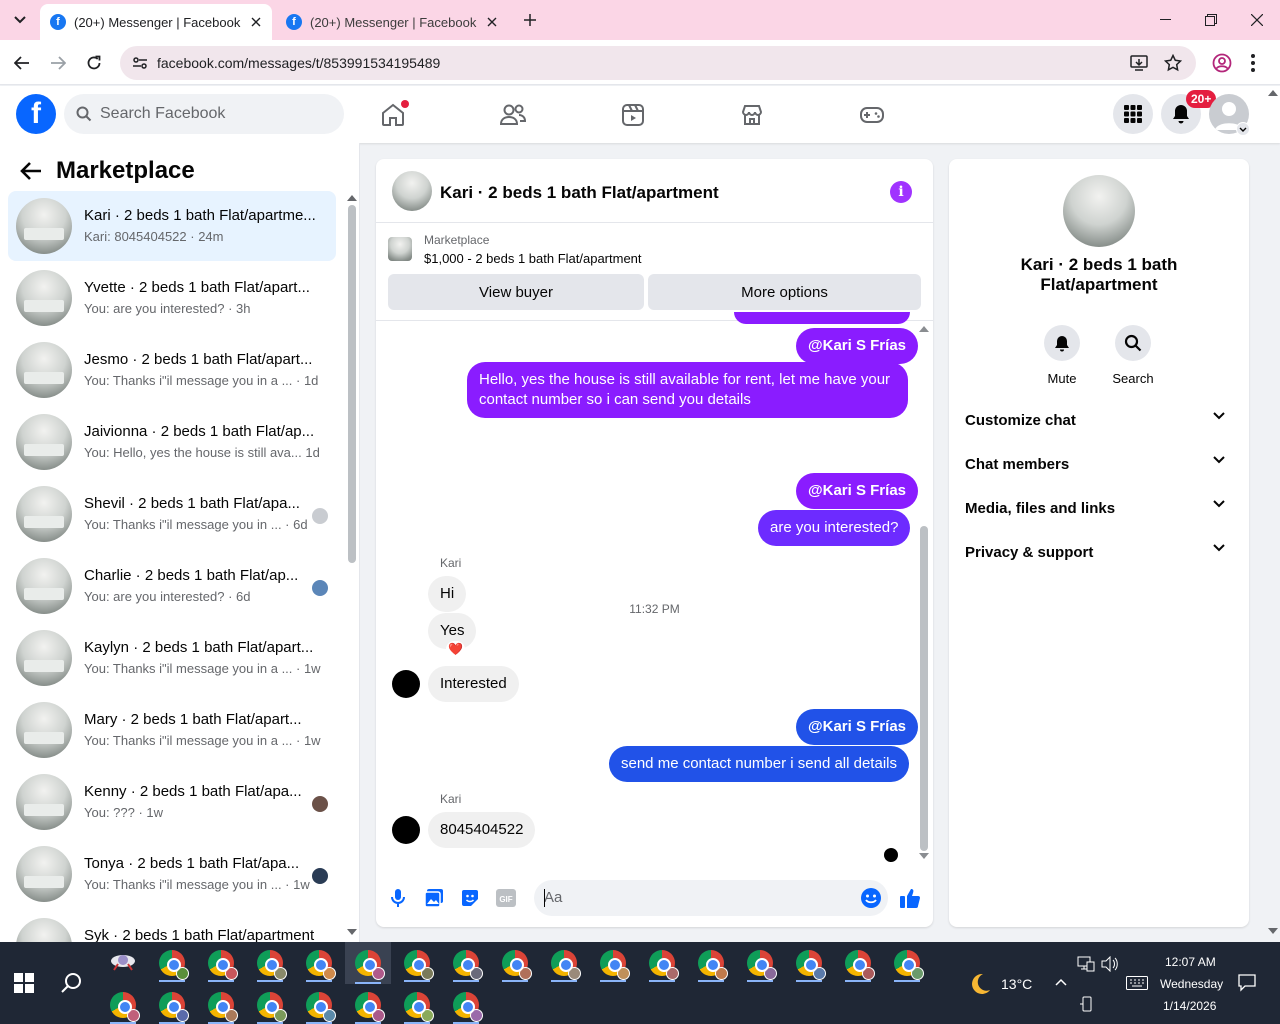 The height and width of the screenshot is (1024, 1280). Describe the element at coordinates (24, 983) in the screenshot. I see `windows-start-icon` at that location.